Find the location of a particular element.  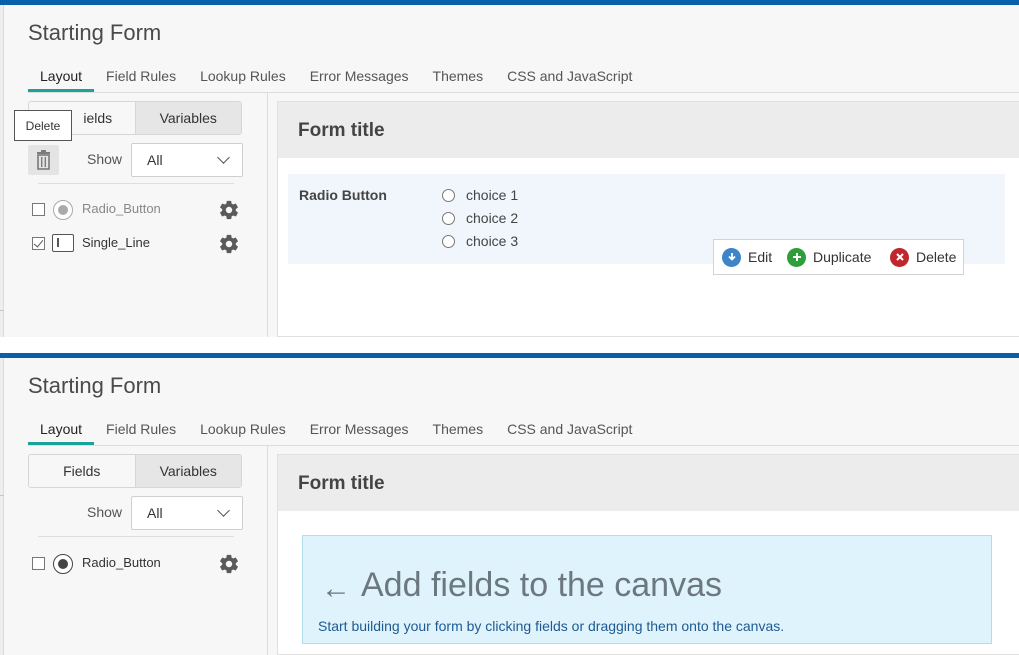

single-line-field-icon is located at coordinates (63, 243).